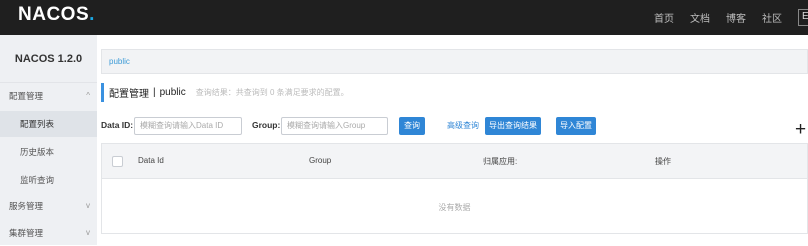 Image resolution: width=808 pixels, height=246 pixels. Describe the element at coordinates (404, 17) in the screenshot. I see `top-header: NACOS. 首页 文档 博客 社区 En` at that location.